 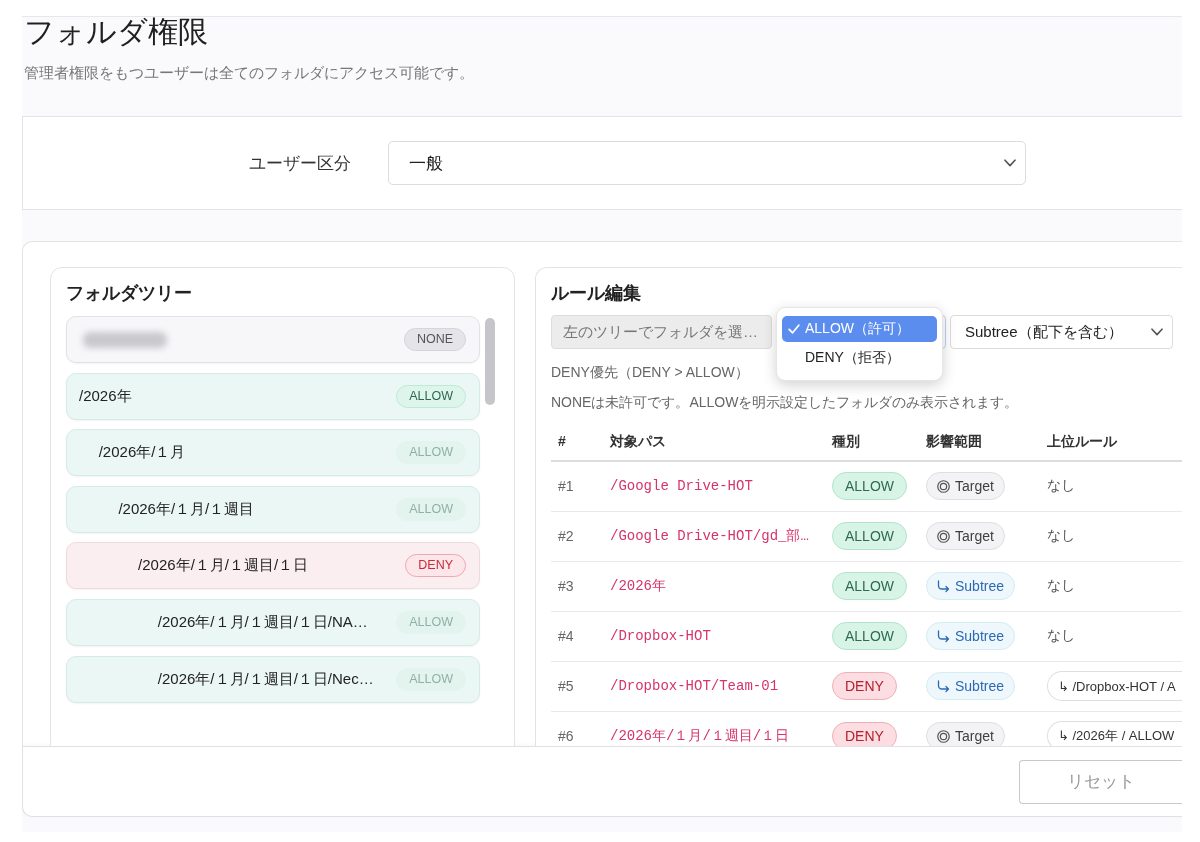 What do you see at coordinates (577, 686) in the screenshot?
I see `rule-number: #5` at bounding box center [577, 686].